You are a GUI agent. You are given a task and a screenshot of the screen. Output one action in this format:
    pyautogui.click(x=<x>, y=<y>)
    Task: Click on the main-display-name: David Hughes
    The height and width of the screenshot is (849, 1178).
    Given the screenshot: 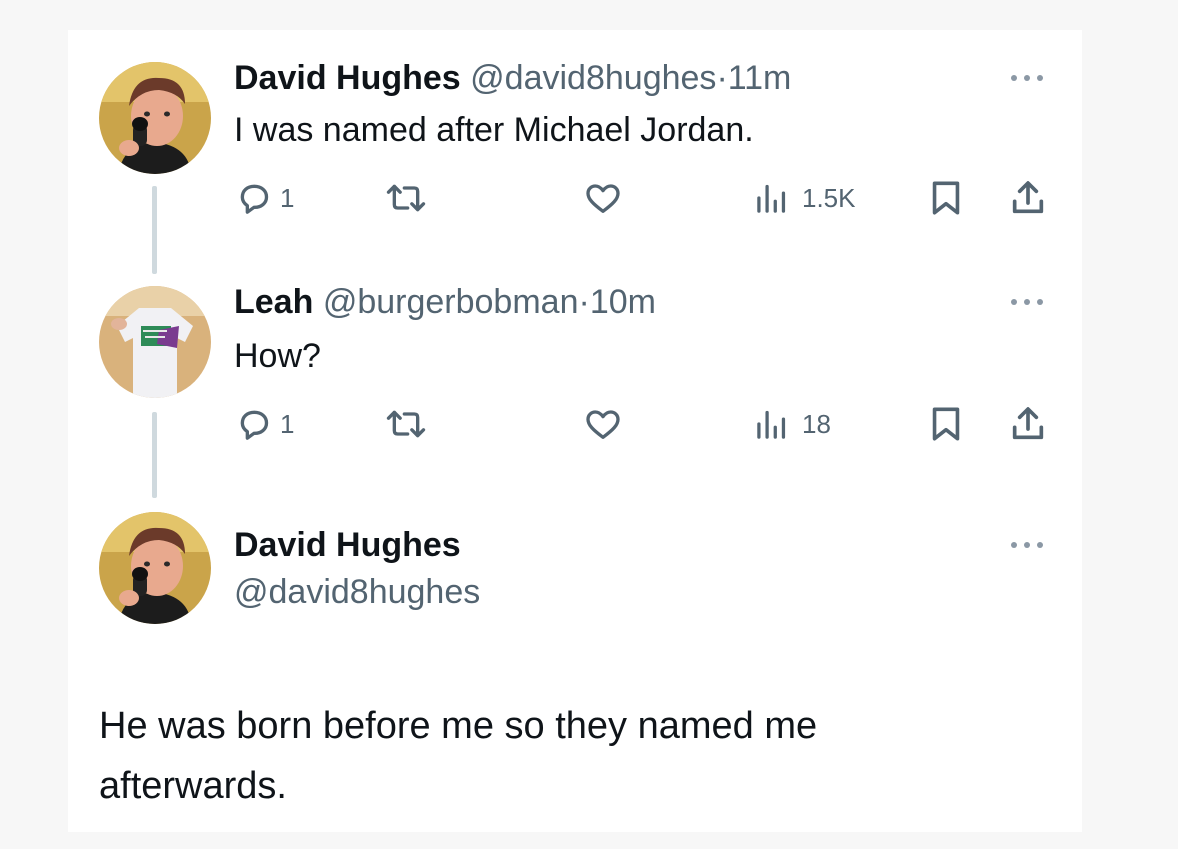 What is the action you would take?
    pyautogui.click(x=347, y=545)
    